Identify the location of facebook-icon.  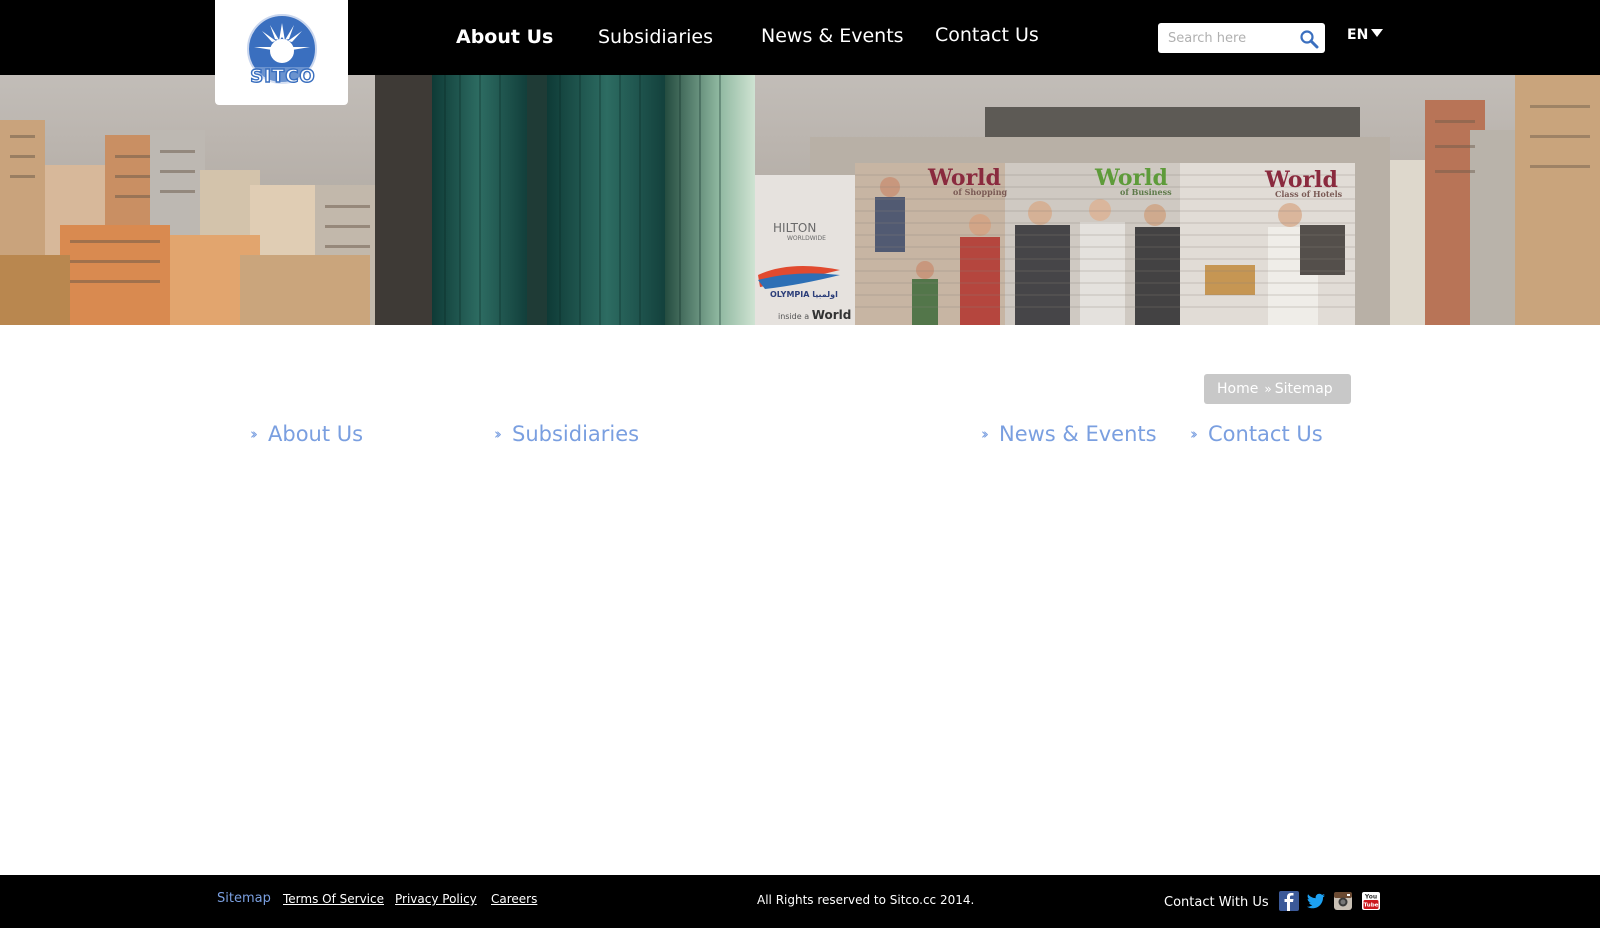
(1289, 901).